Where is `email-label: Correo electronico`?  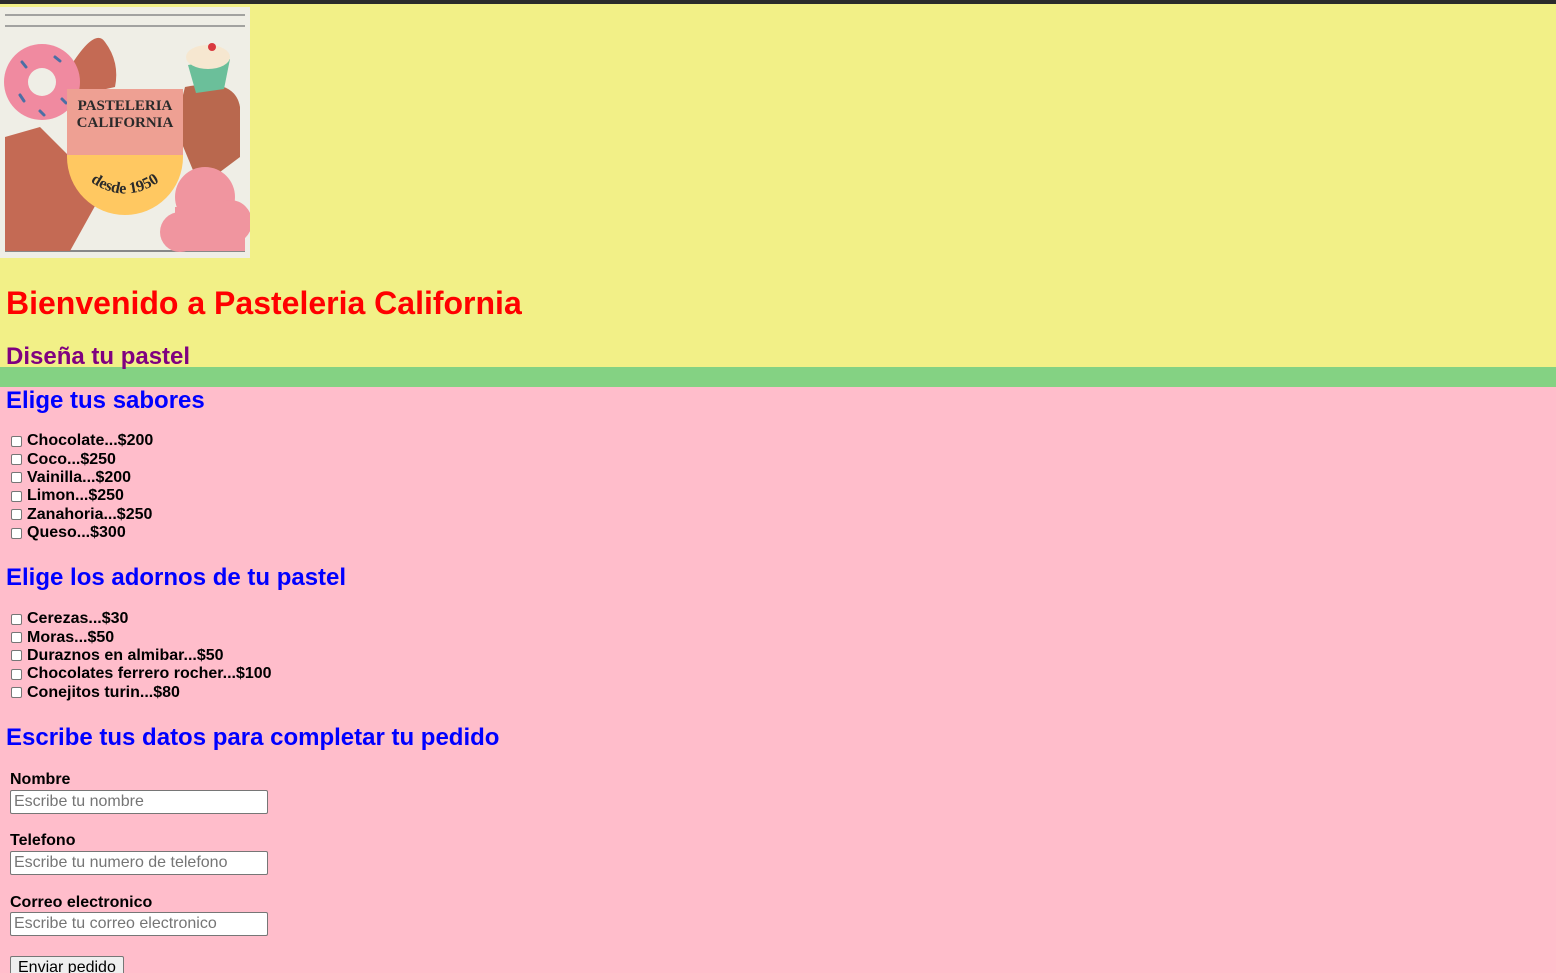
email-label: Correo electronico is located at coordinates (81, 902).